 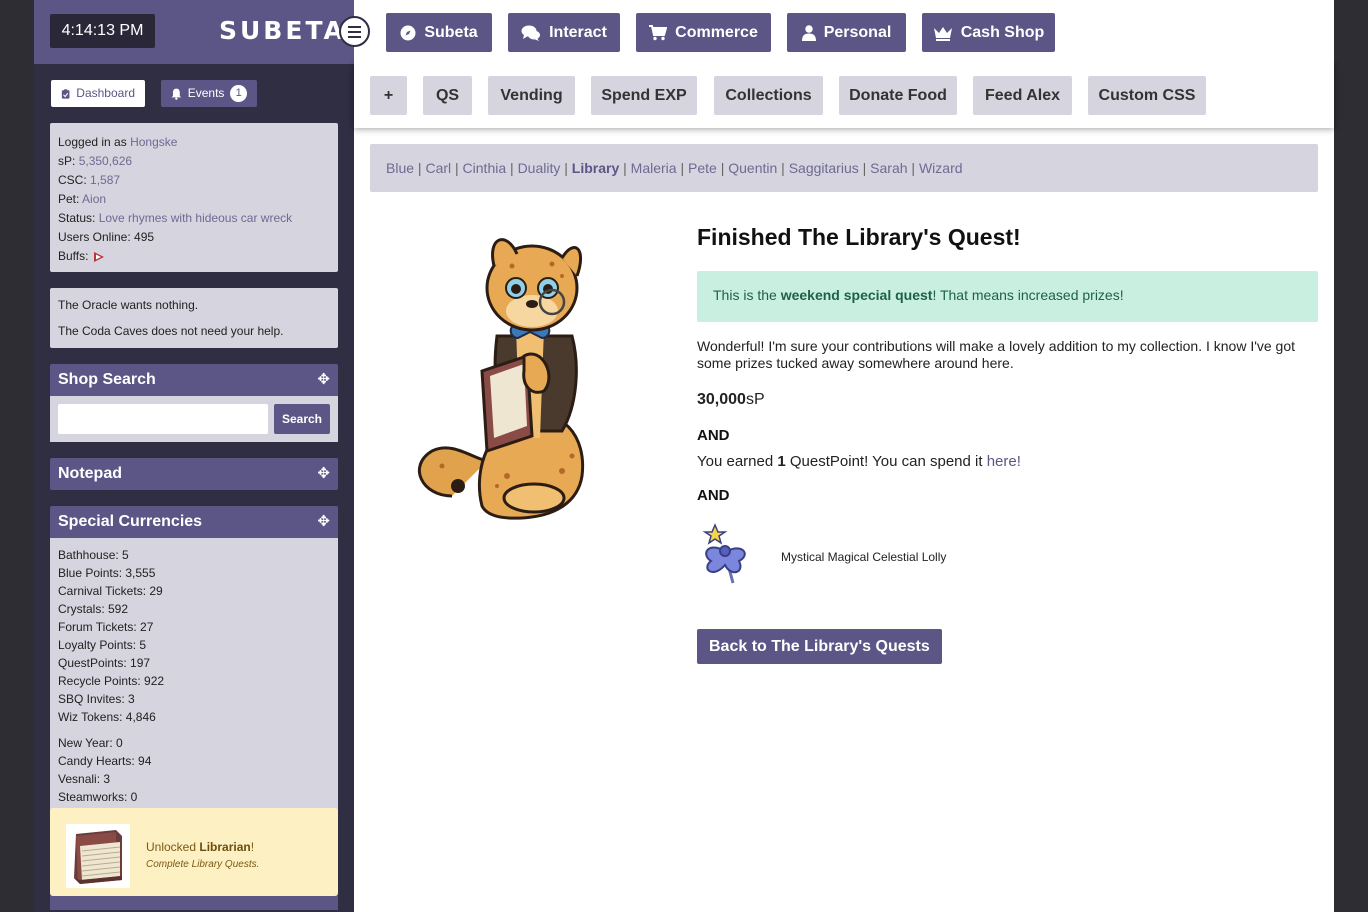 What do you see at coordinates (130, 521) in the screenshot?
I see `currencies-title: Special Currencies` at bounding box center [130, 521].